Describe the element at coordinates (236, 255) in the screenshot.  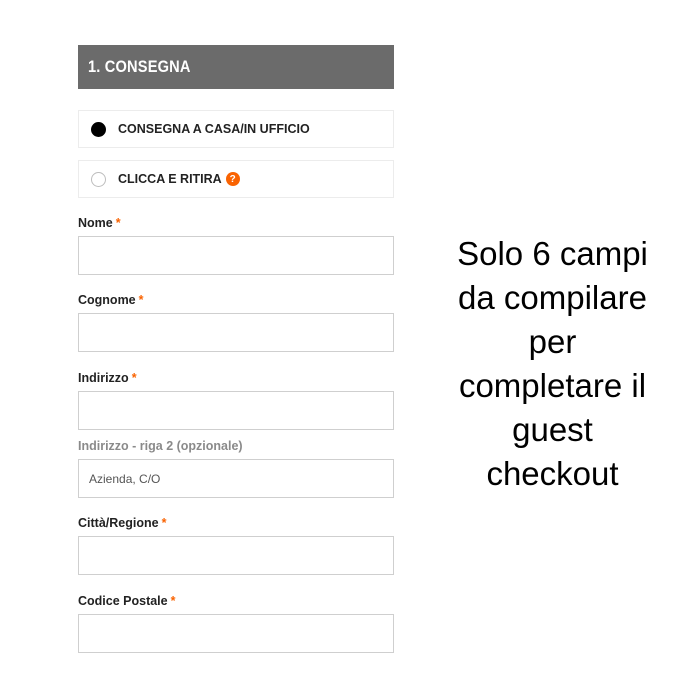
I see `nome-input` at that location.